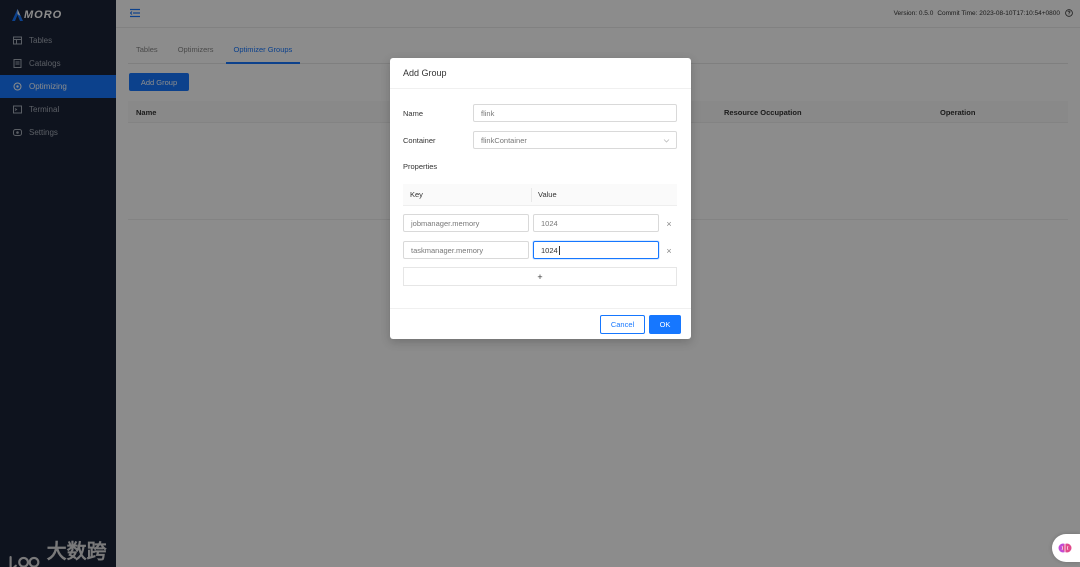 This screenshot has height=567, width=1080. What do you see at coordinates (531, 195) in the screenshot?
I see `column-divider` at bounding box center [531, 195].